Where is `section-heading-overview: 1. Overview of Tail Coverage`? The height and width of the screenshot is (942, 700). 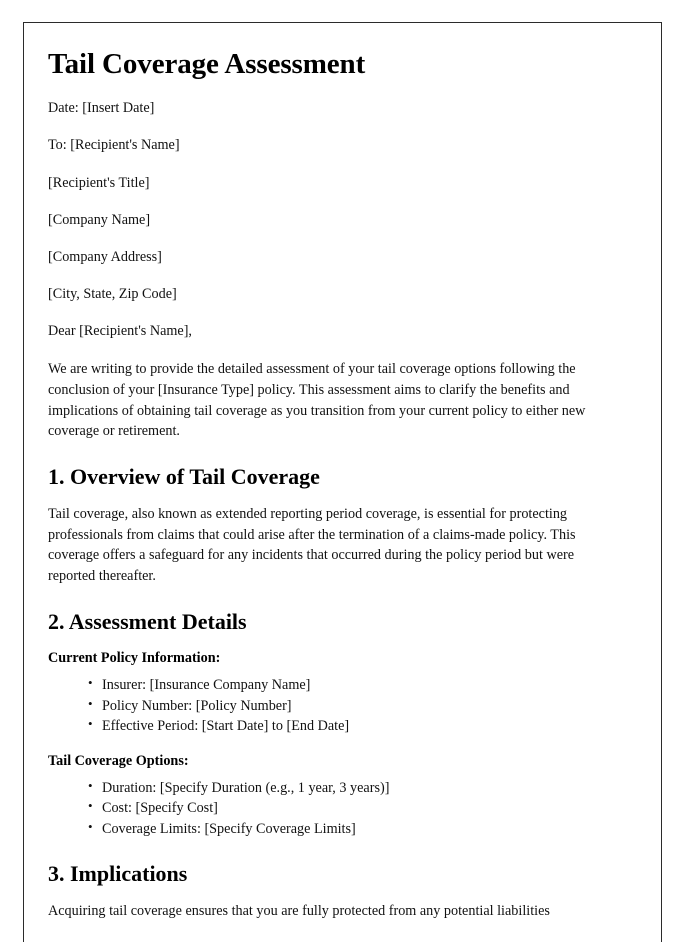
section-heading-overview: 1. Overview of Tail Coverage is located at coordinates (184, 476).